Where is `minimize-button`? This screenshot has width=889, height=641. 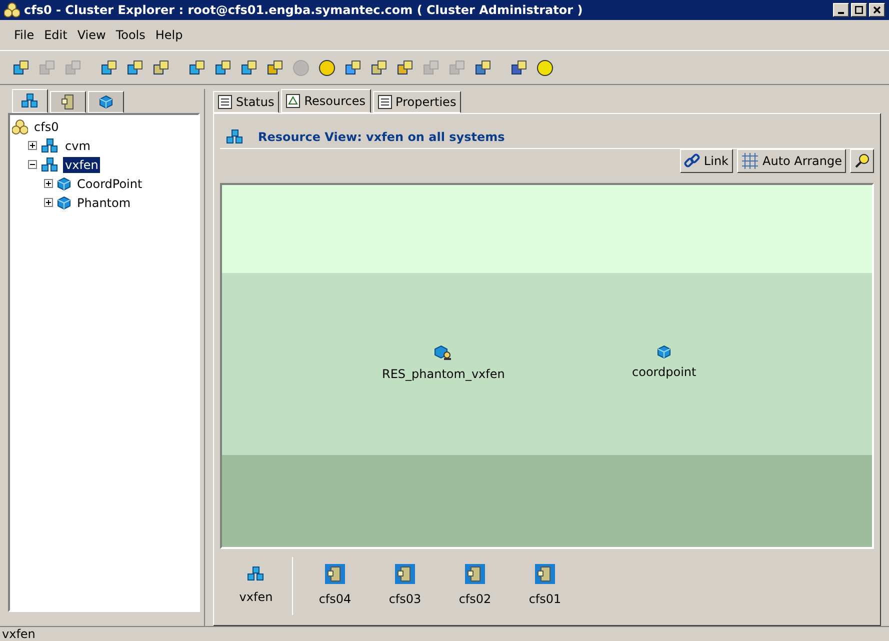 minimize-button is located at coordinates (841, 10).